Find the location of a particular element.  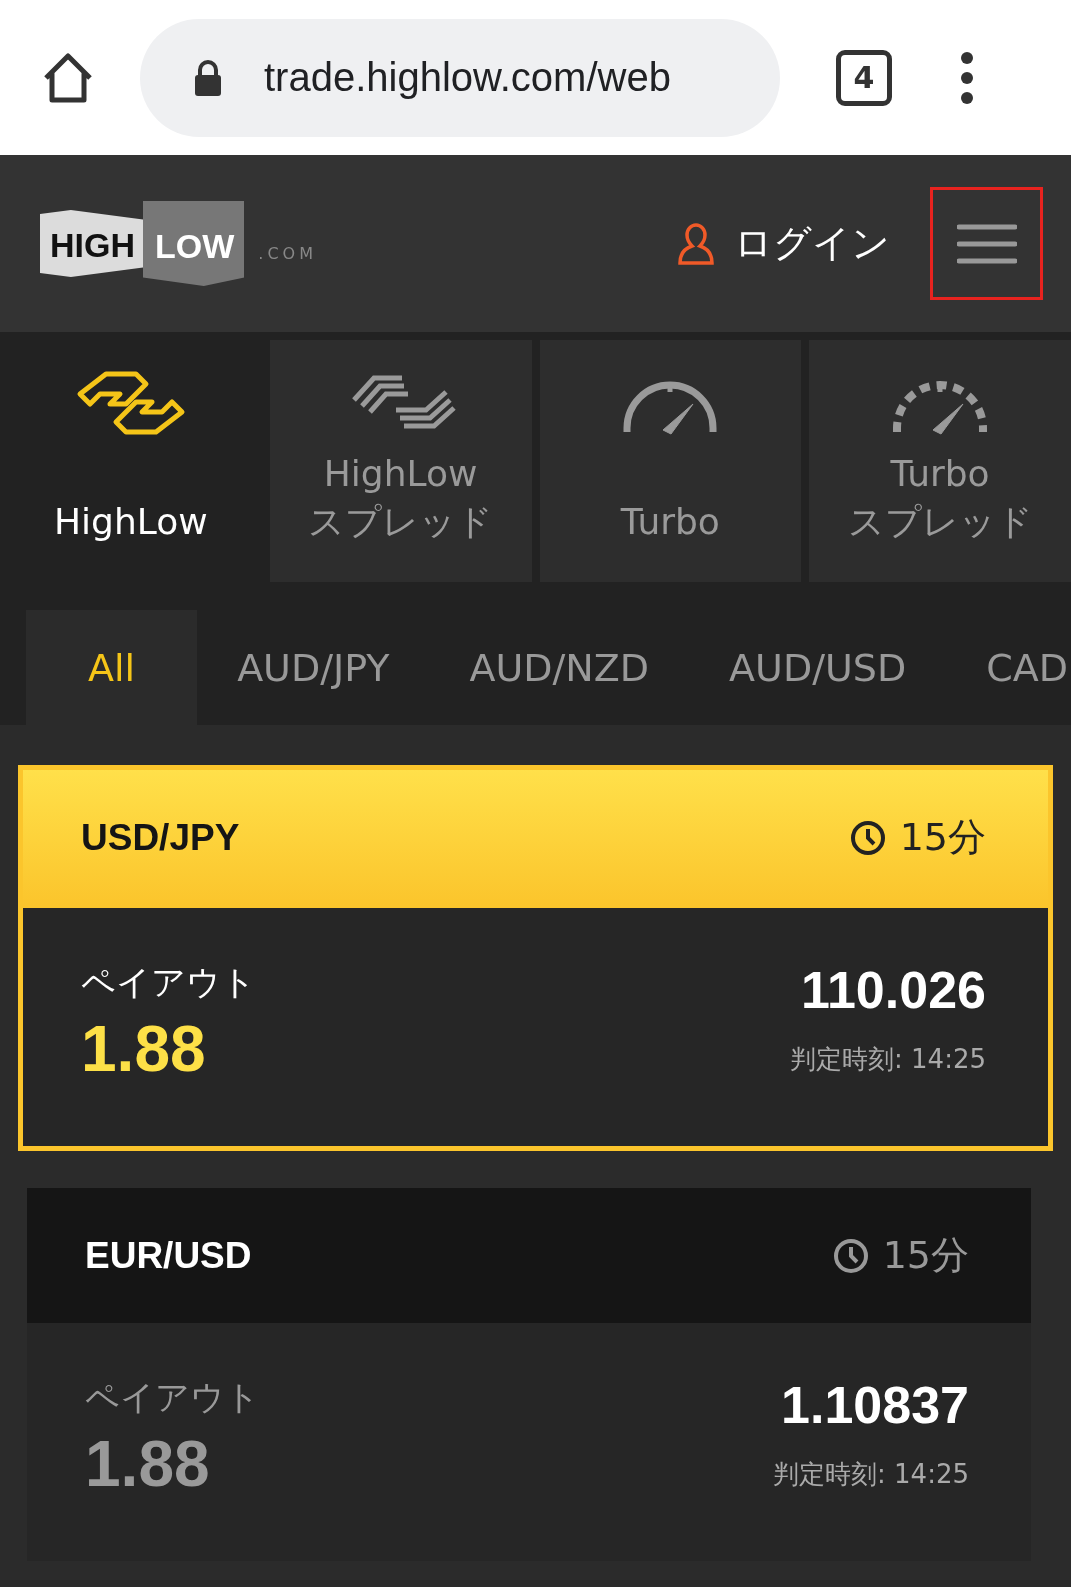

asset-tab: All is located at coordinates (112, 667).